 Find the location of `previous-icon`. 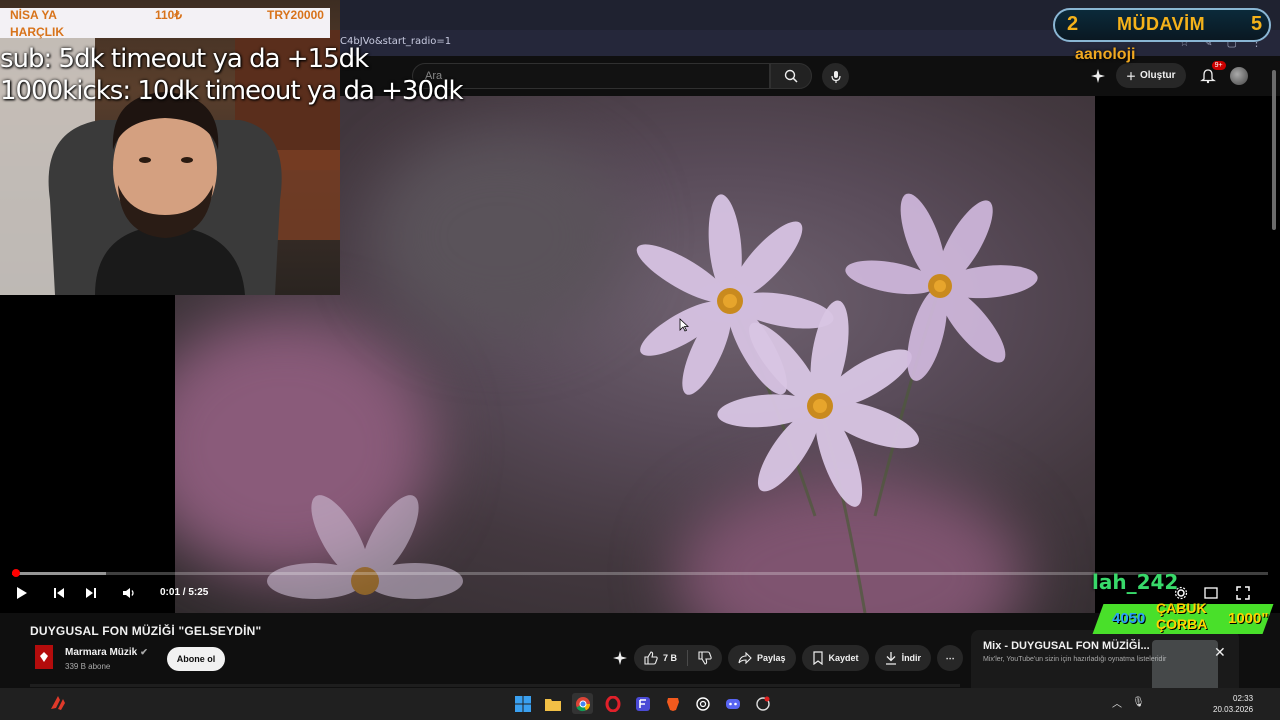

previous-icon is located at coordinates (59, 593).